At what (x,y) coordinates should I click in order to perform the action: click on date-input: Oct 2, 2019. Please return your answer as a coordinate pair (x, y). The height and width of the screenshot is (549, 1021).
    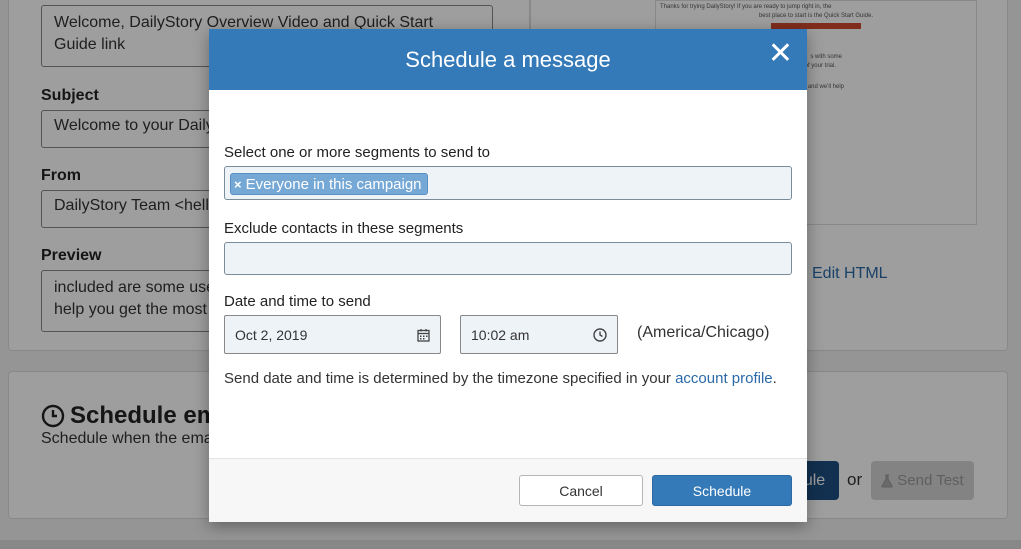
    Looking at the image, I should click on (332, 334).